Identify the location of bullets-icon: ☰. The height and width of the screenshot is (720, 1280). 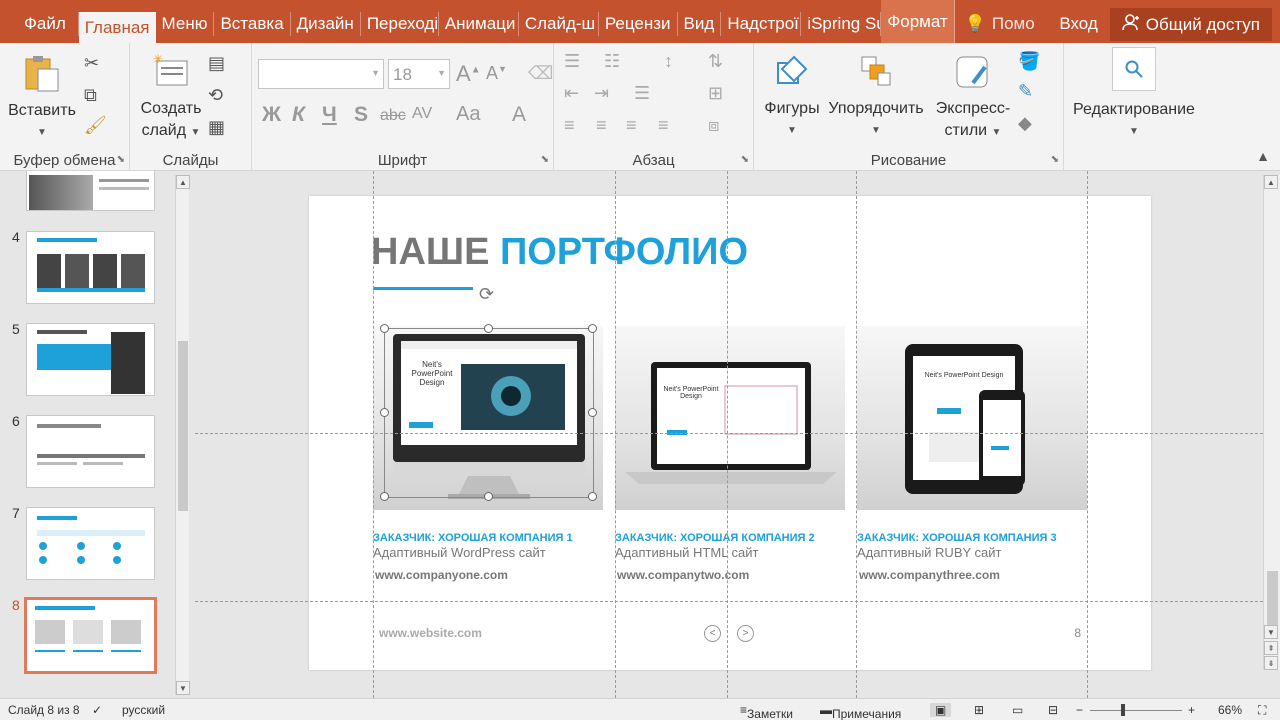
(572, 61).